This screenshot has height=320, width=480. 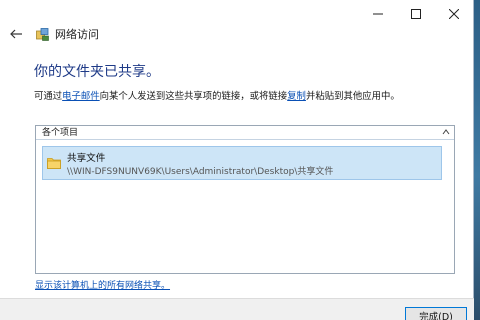 What do you see at coordinates (48, 96) in the screenshot?
I see `description-text: 可通过` at bounding box center [48, 96].